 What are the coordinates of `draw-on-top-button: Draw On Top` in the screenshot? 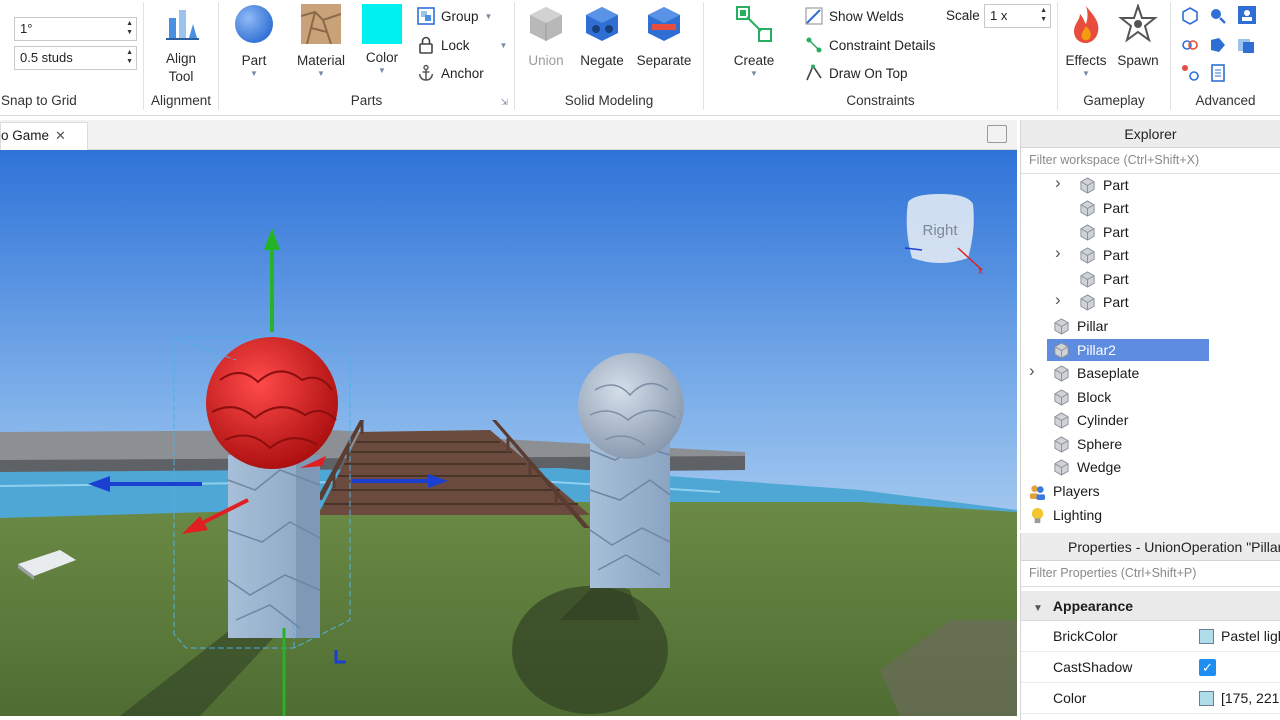 It's located at (856, 73).